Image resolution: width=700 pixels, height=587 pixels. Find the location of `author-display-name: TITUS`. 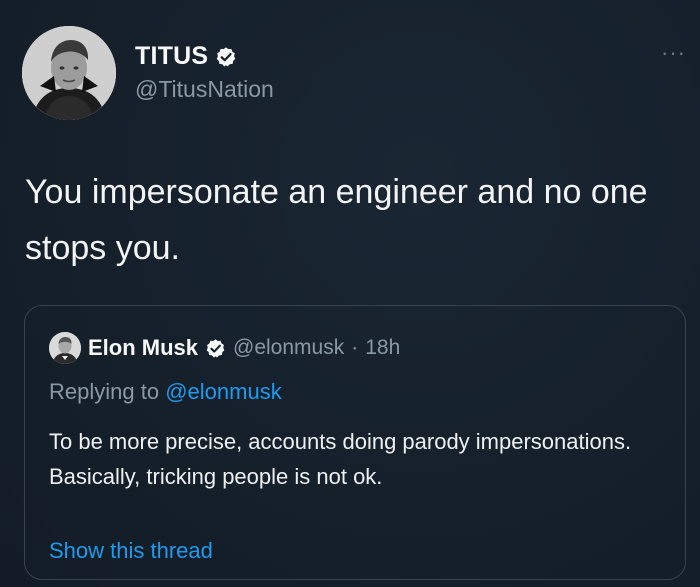

author-display-name: TITUS is located at coordinates (171, 56).